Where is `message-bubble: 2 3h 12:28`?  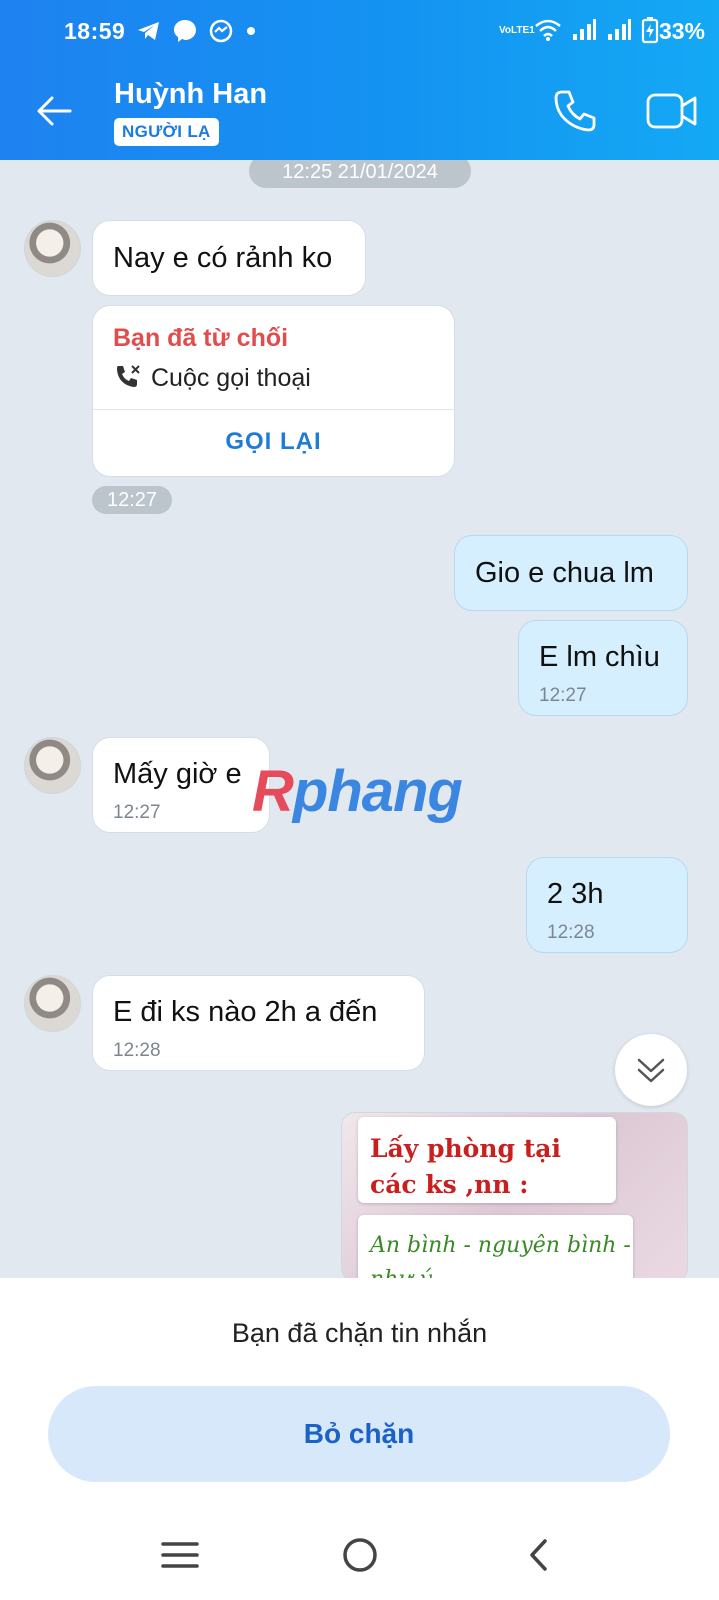
message-bubble: 2 3h 12:28 is located at coordinates (607, 905).